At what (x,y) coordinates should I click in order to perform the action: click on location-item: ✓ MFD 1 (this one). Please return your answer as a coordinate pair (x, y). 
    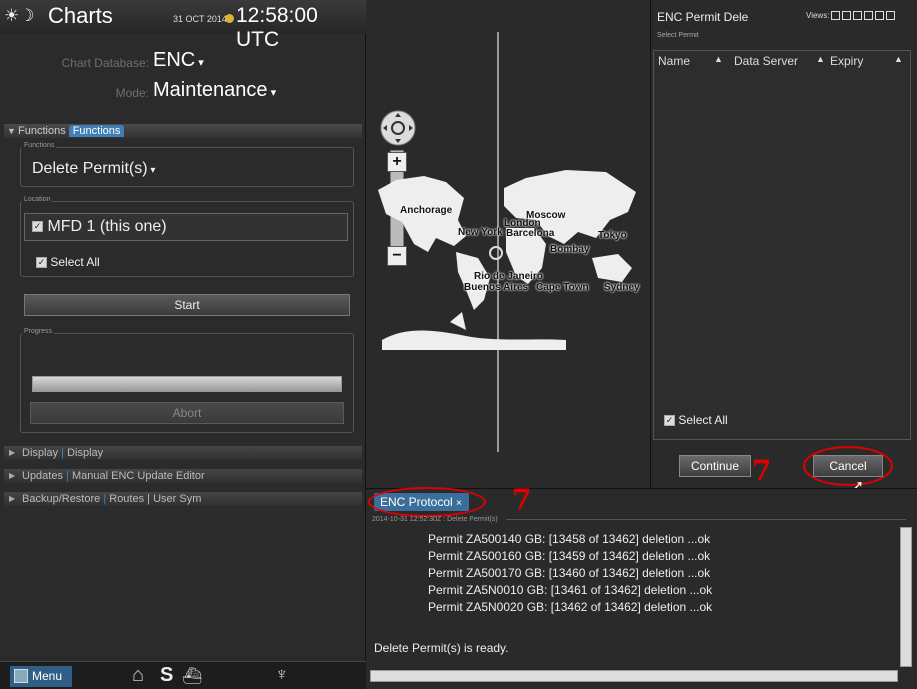
    Looking at the image, I should click on (99, 227).